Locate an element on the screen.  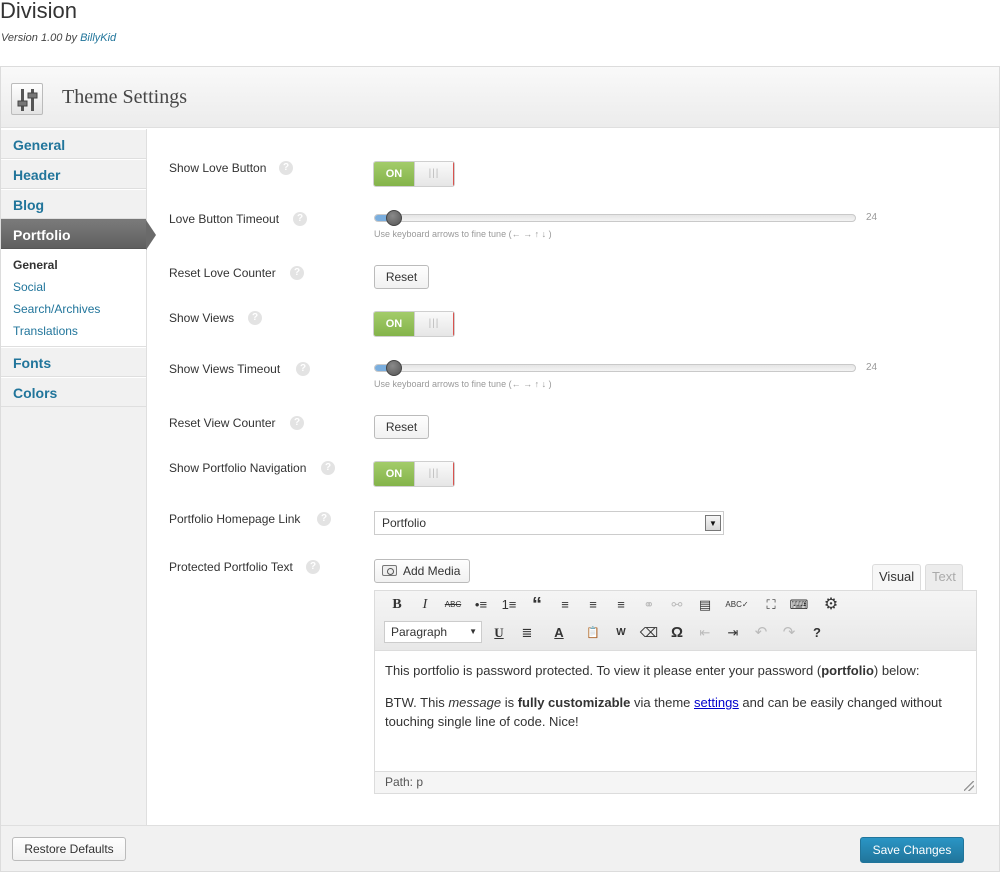
panel-title: Theme Settings is located at coordinates (124, 97).